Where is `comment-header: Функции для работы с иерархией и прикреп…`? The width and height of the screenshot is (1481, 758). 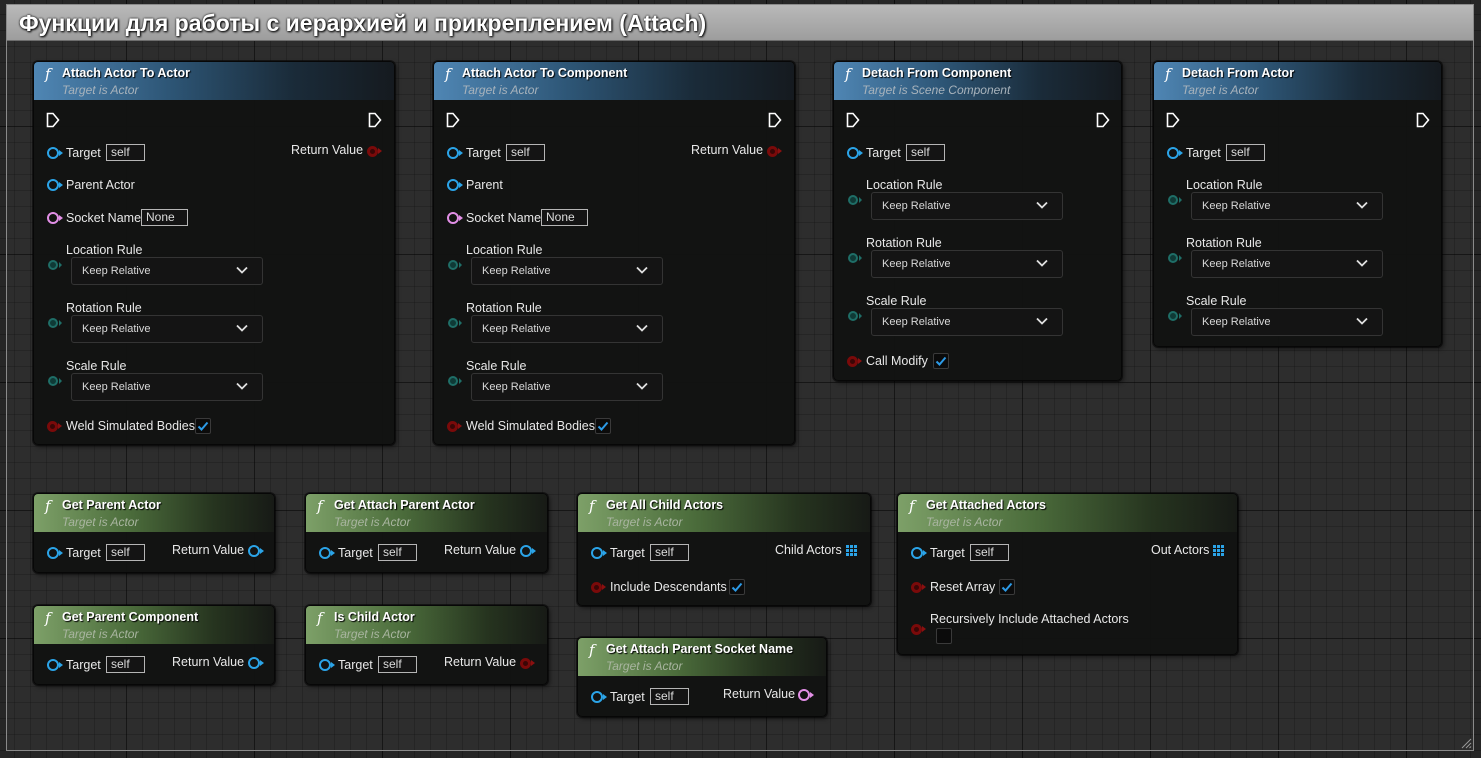 comment-header: Функции для работы с иерархией и прикреп… is located at coordinates (740, 23).